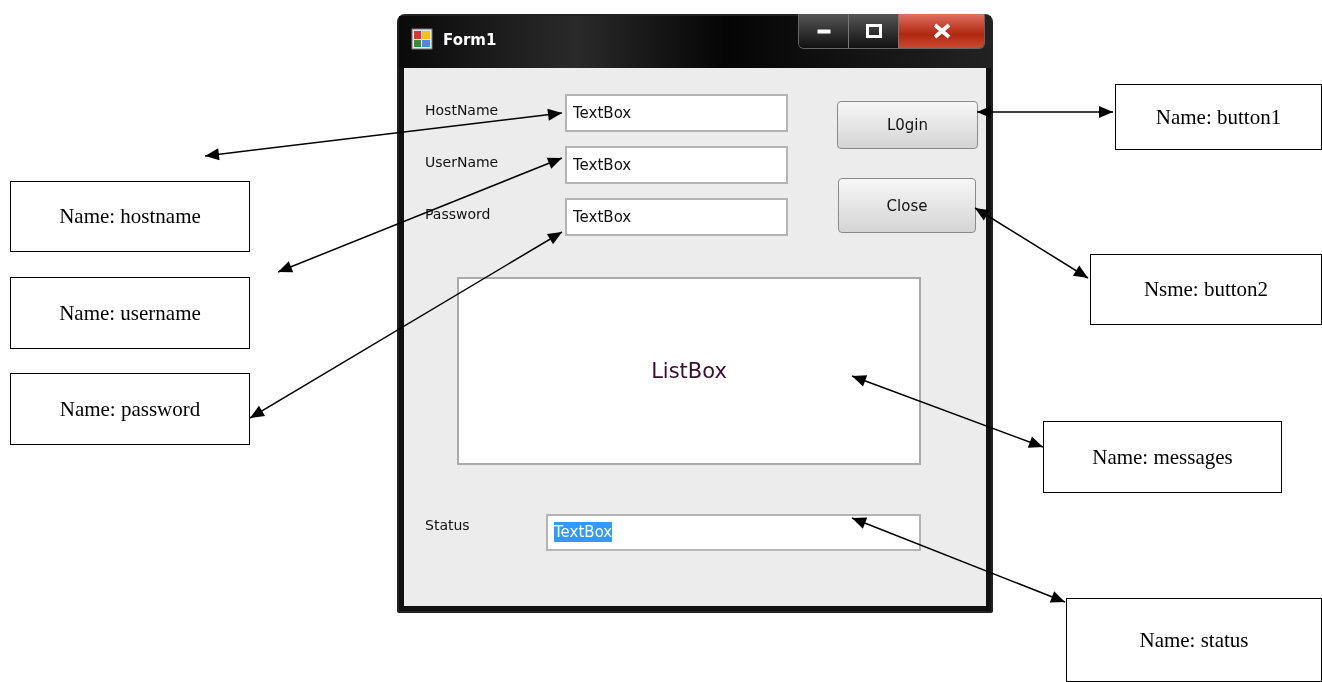 Image resolution: width=1322 pixels, height=682 pixels. Describe the element at coordinates (907, 125) in the screenshot. I see `form-button: L0gin` at that location.